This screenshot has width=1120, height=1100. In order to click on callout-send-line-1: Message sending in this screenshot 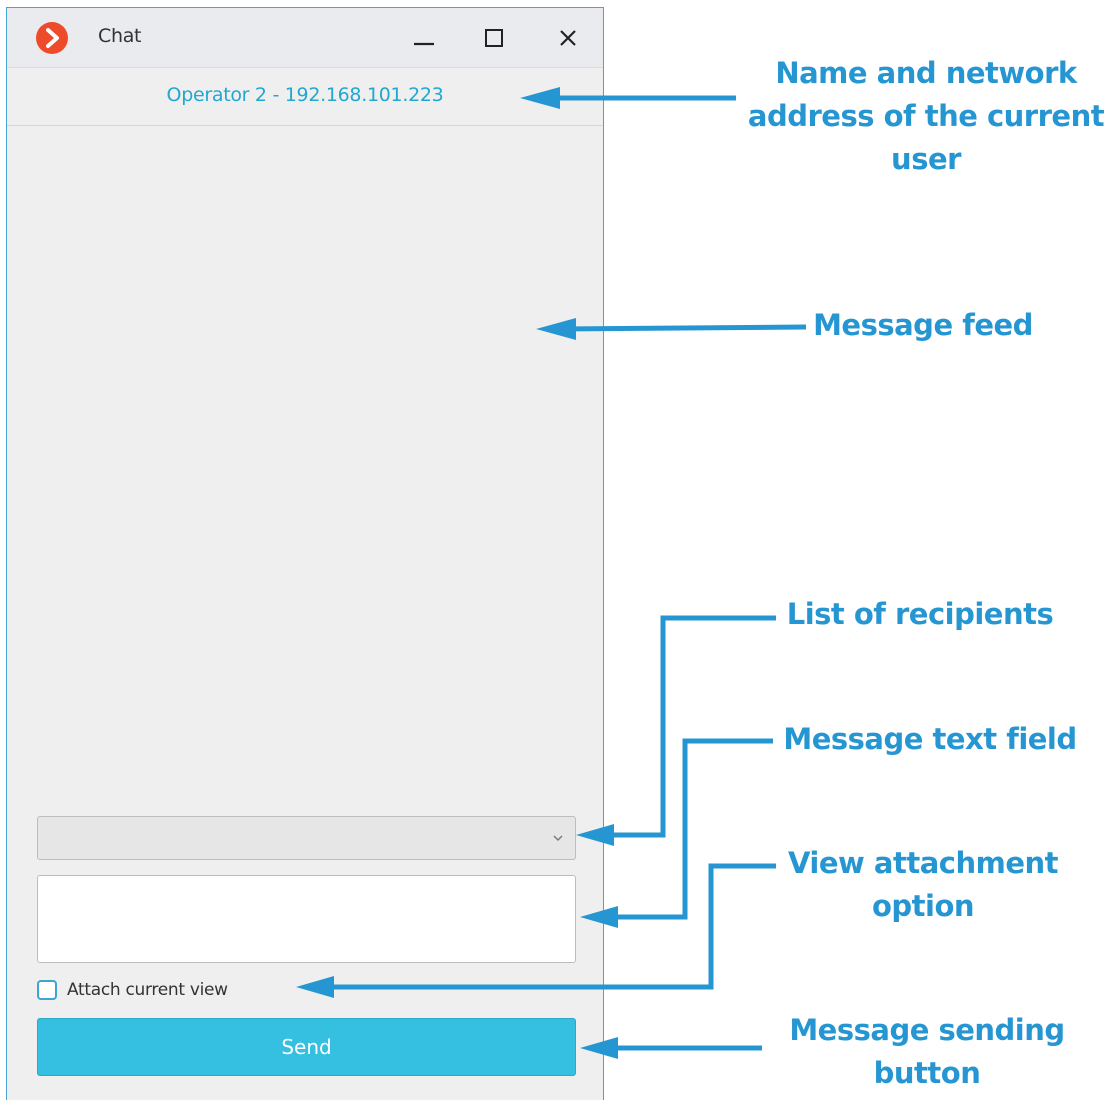, I will do `click(927, 1030)`.